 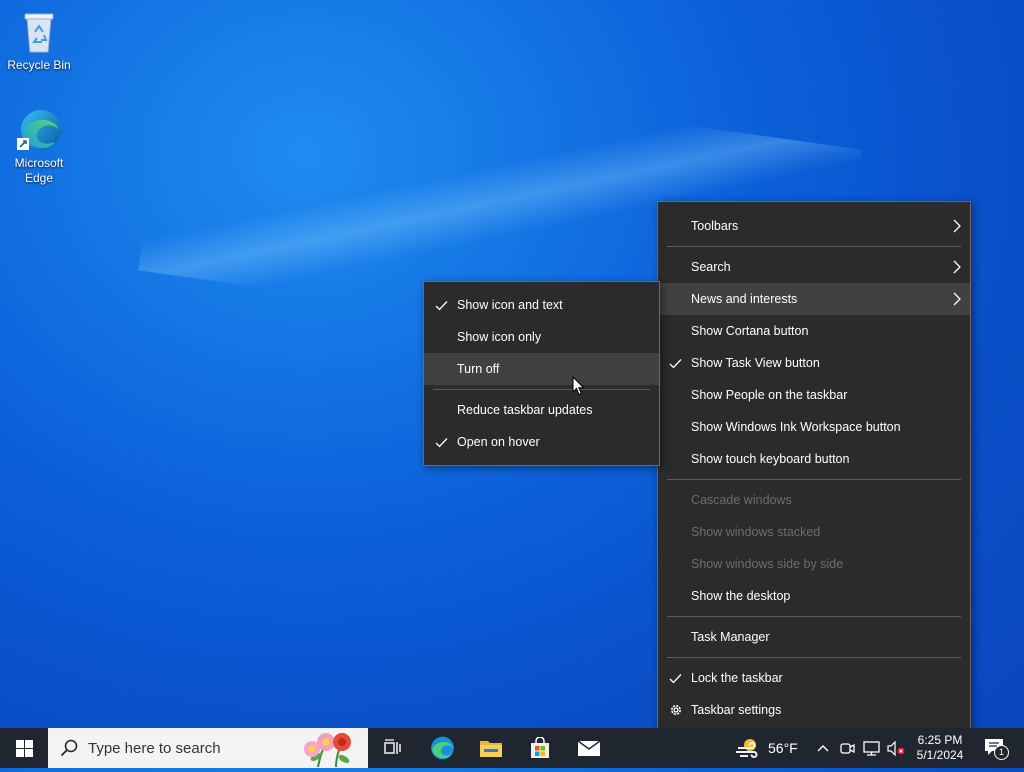 I want to click on windows-logo-icon, so click(x=24, y=748).